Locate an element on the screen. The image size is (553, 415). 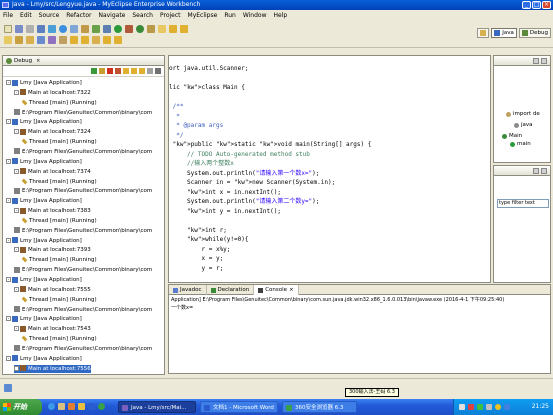
annotation-icon is located at coordinates (41, 40).